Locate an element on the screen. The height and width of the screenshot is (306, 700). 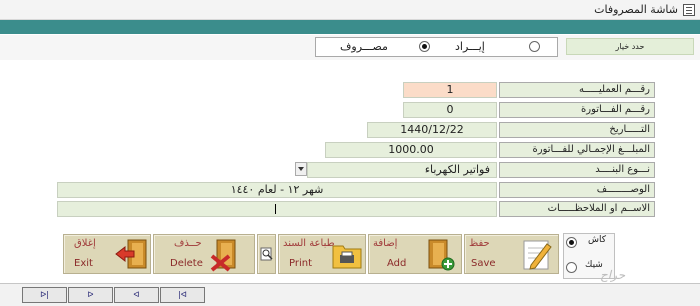
date-label: التـــــاريخ is located at coordinates (577, 130).